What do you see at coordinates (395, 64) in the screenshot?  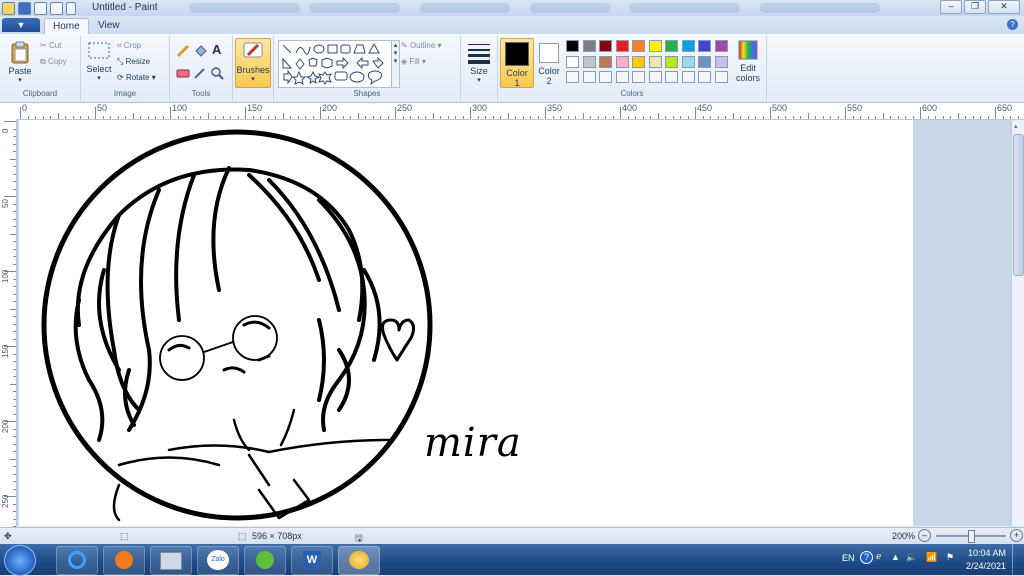 I see `shapes-scroll: ▴ ▾ ▾` at bounding box center [395, 64].